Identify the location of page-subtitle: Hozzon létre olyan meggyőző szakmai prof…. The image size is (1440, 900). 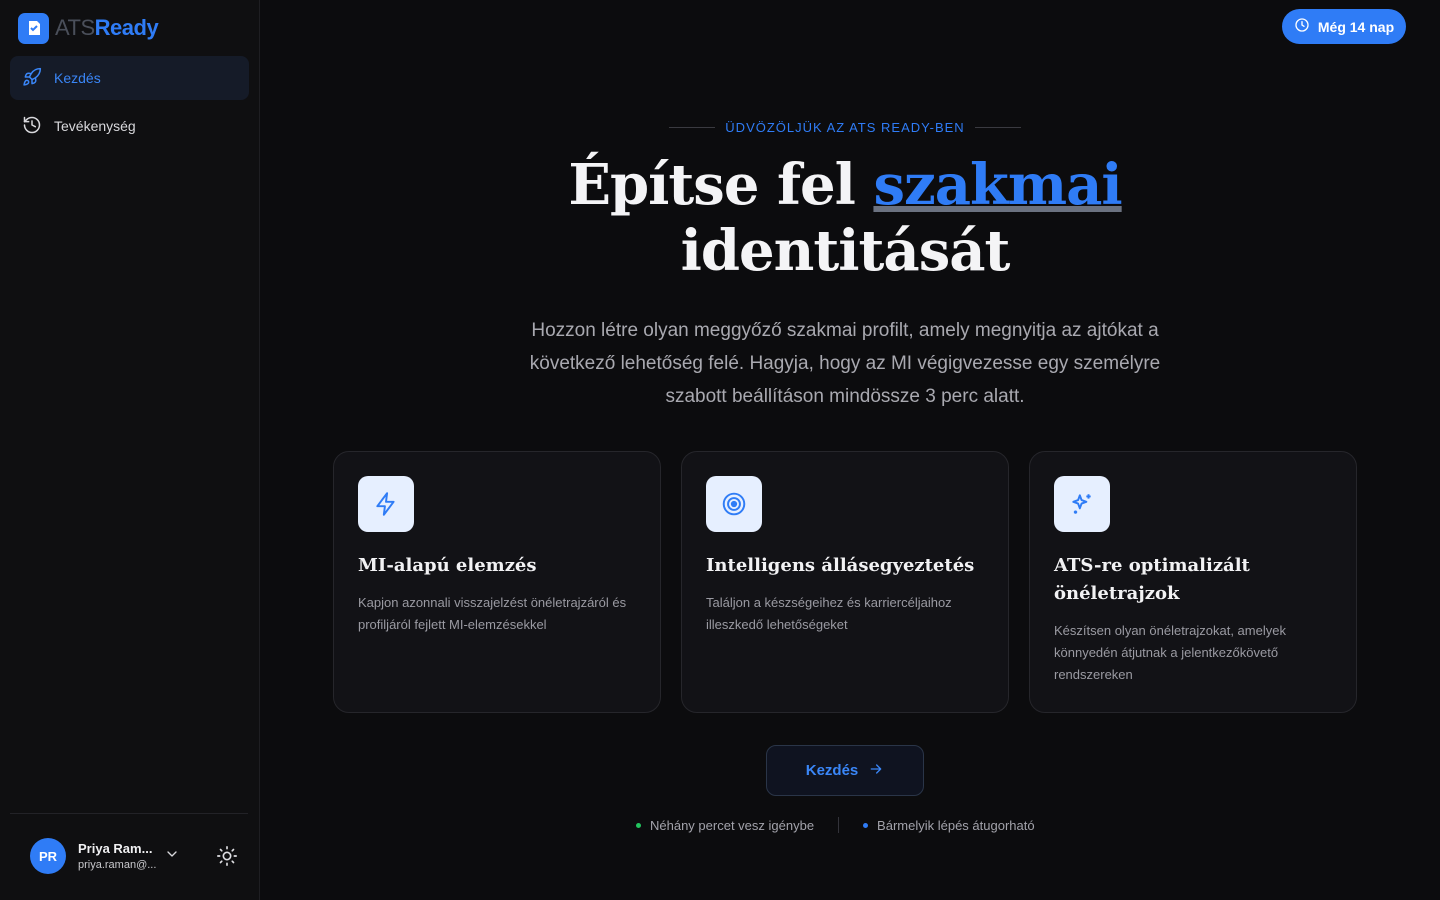
(845, 363).